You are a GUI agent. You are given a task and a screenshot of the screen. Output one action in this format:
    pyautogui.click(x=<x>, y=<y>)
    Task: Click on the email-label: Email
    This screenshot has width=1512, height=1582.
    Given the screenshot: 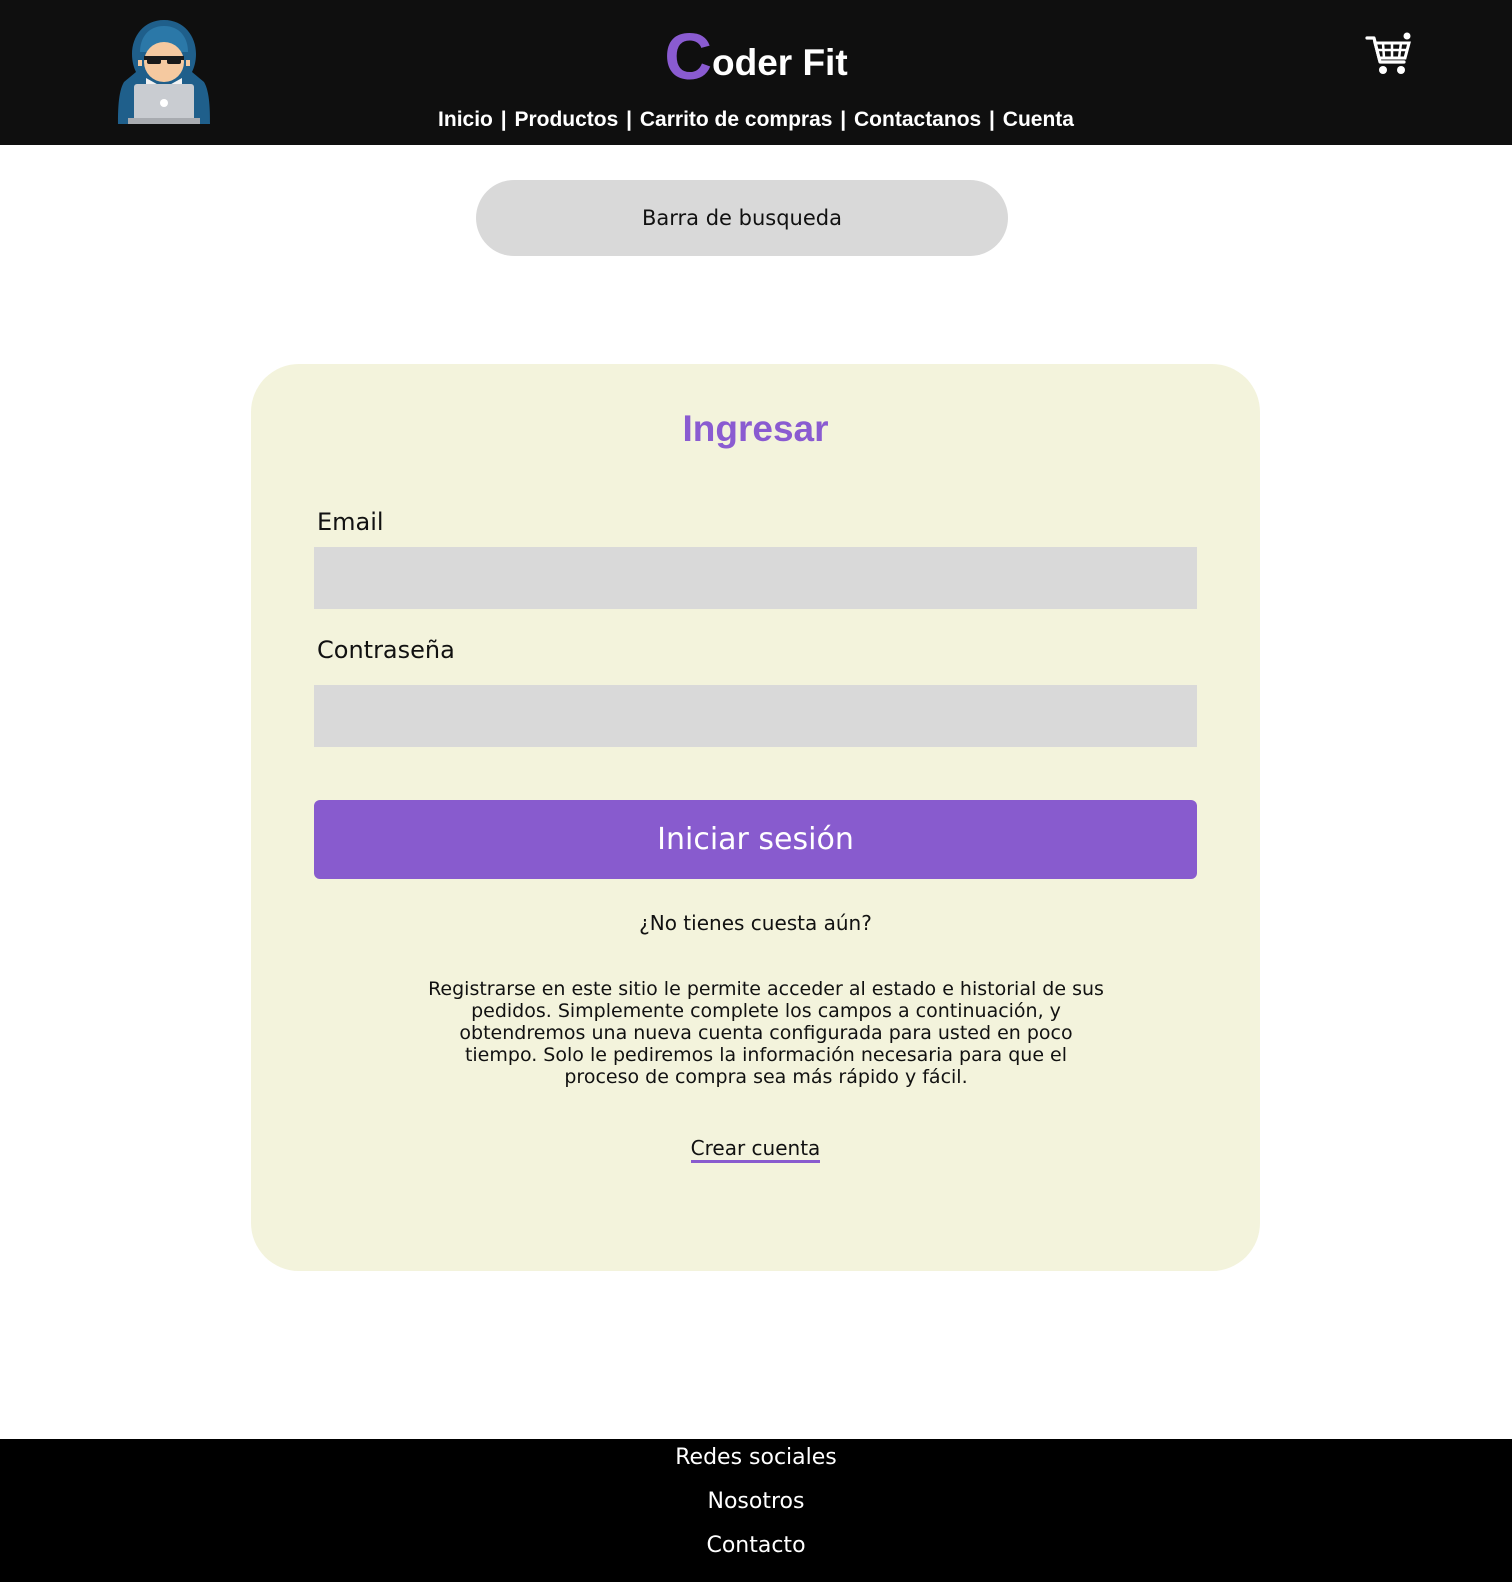 What is the action you would take?
    pyautogui.click(x=350, y=522)
    